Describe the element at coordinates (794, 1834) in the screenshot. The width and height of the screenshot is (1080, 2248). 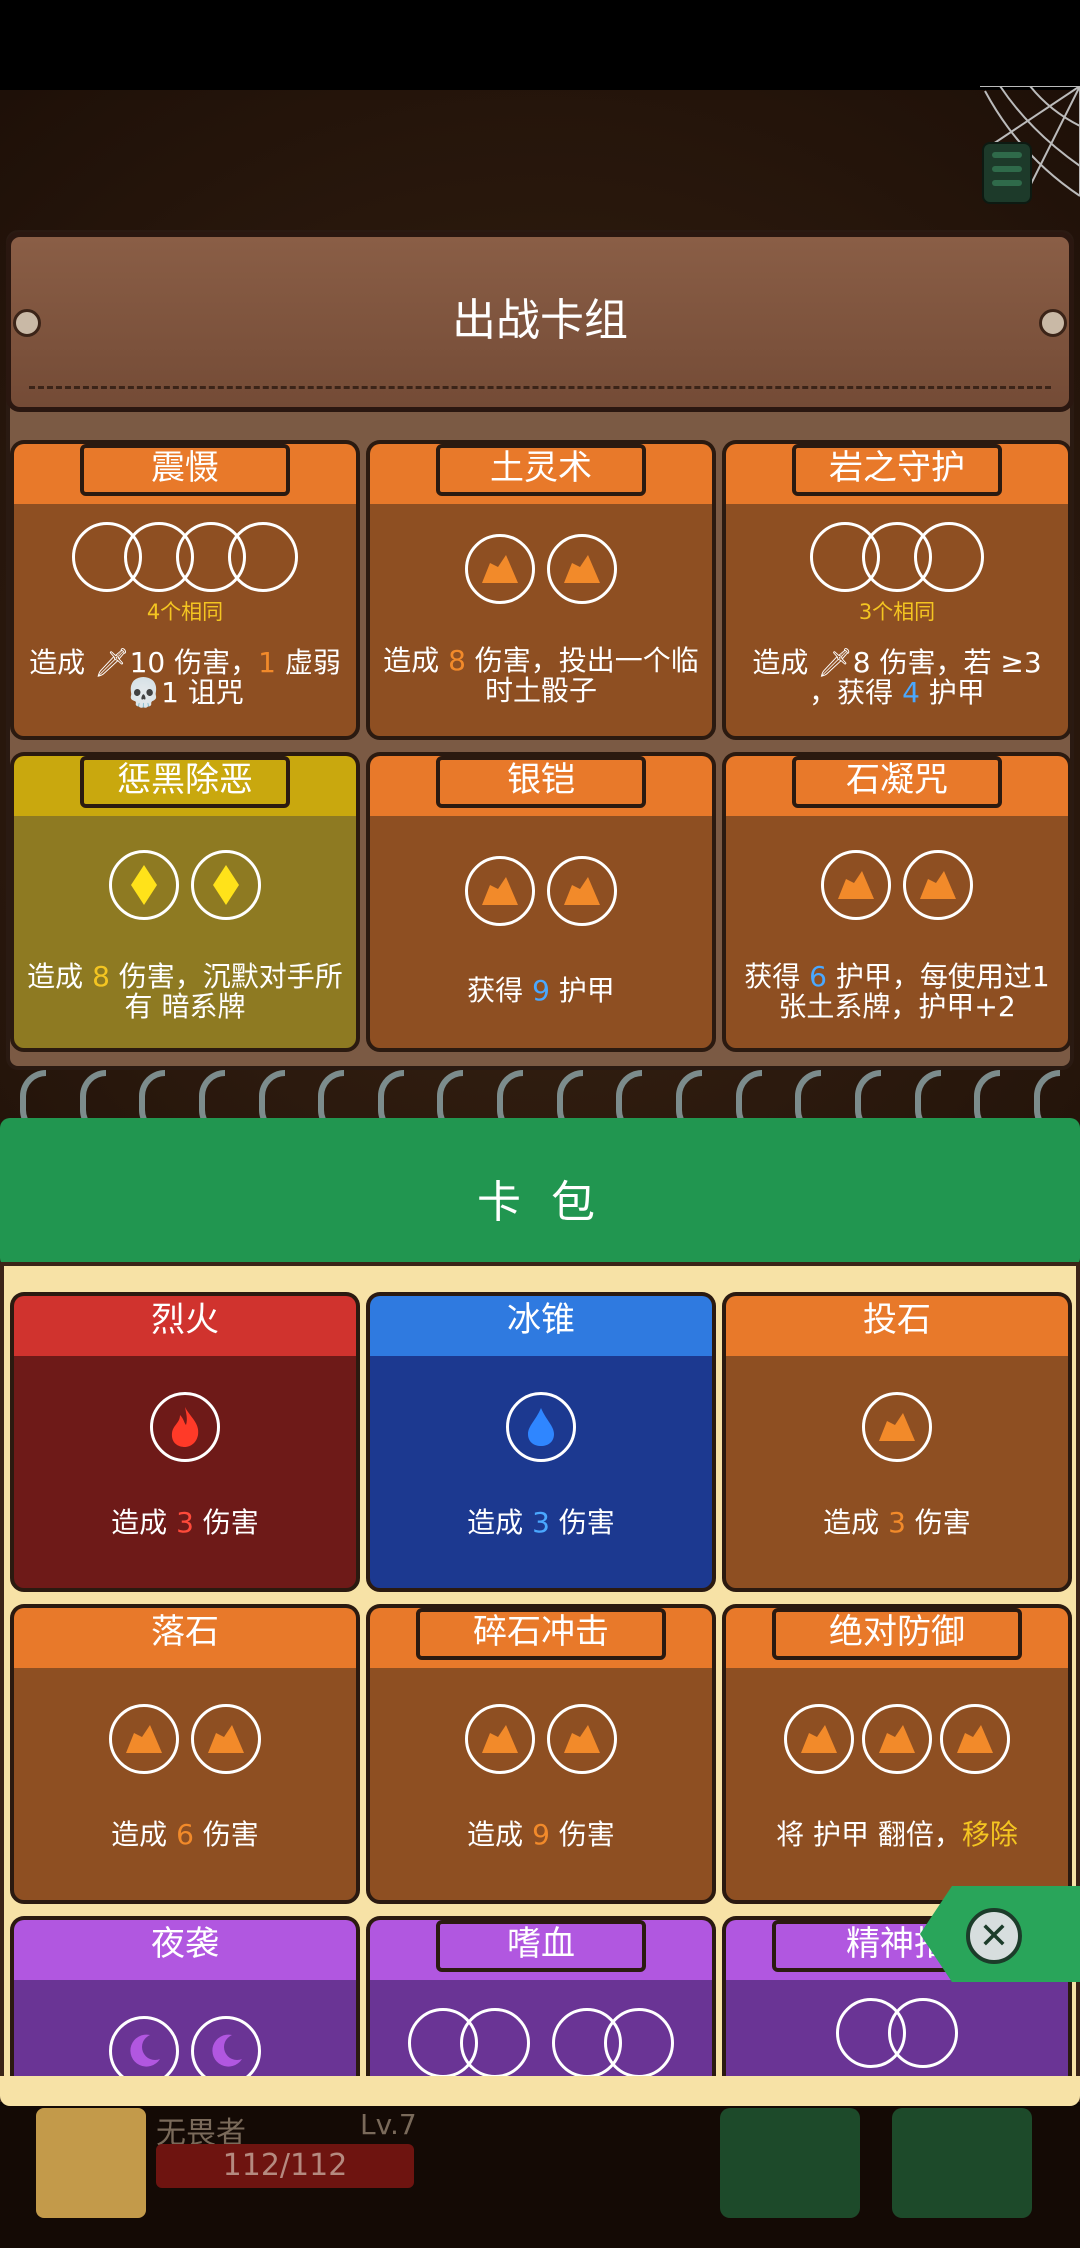
I see `desc-part: 将` at that location.